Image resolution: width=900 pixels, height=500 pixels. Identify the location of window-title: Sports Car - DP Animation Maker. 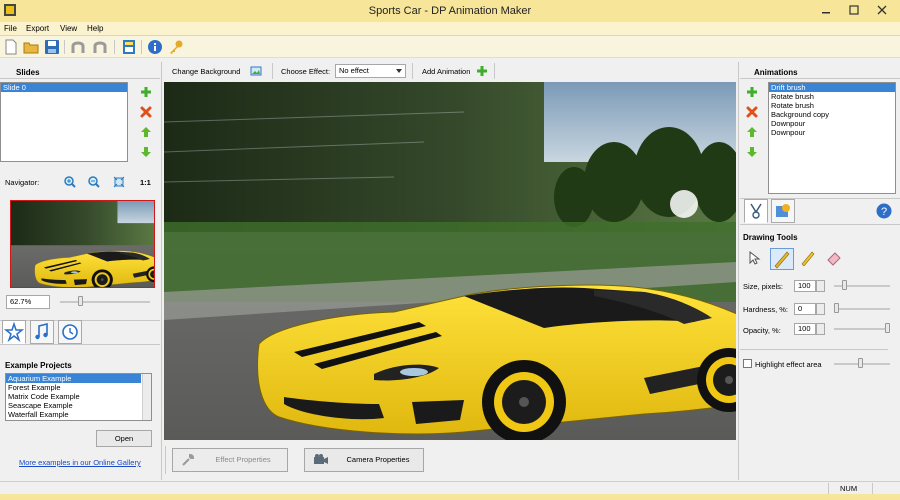
(450, 11).